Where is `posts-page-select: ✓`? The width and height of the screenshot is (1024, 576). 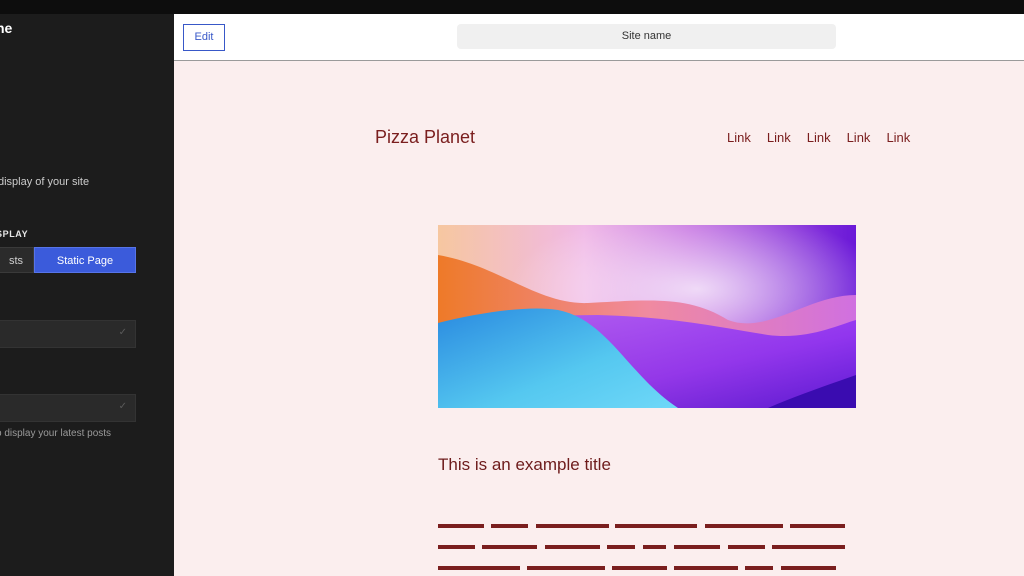 posts-page-select: ✓ is located at coordinates (68, 408).